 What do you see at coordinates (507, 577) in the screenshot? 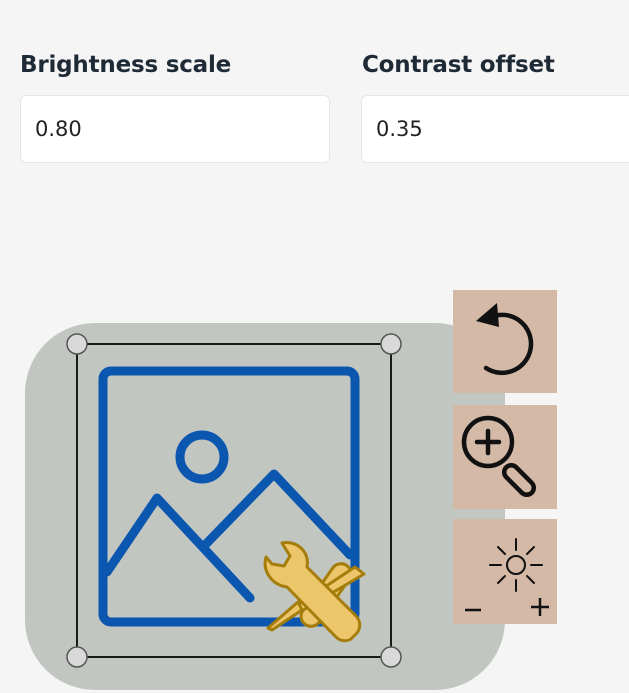
I see `brightness-adjust-icon` at bounding box center [507, 577].